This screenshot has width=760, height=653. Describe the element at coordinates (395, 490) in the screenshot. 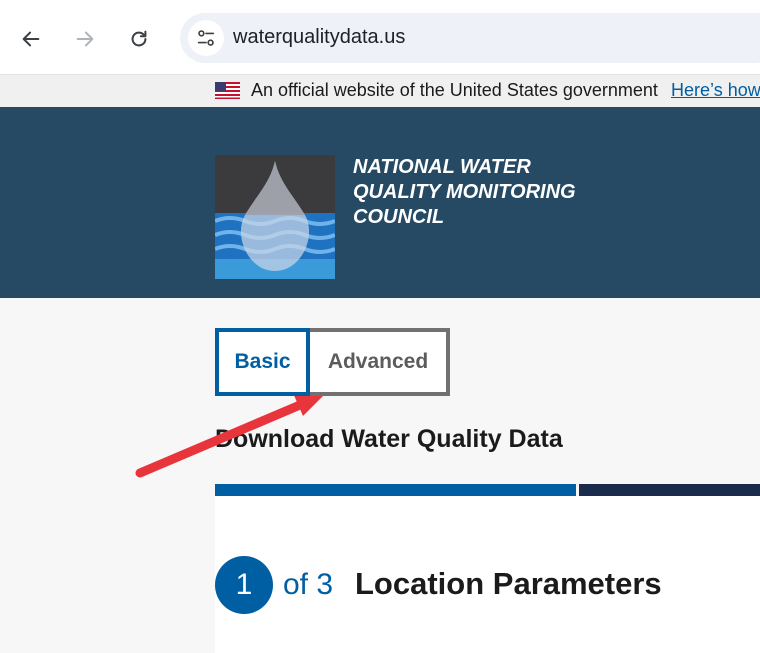

I see `progress-segment-active` at that location.